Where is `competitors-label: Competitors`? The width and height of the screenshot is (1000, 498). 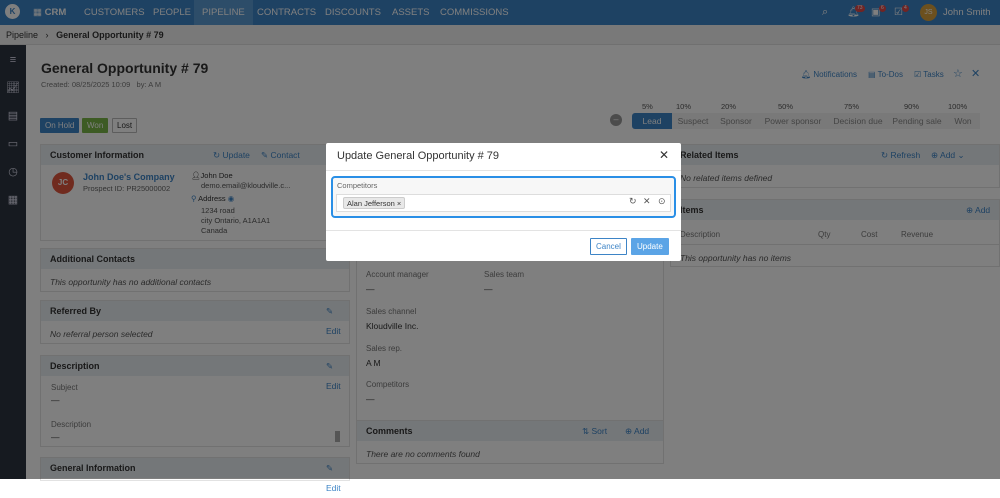 competitors-label: Competitors is located at coordinates (357, 185).